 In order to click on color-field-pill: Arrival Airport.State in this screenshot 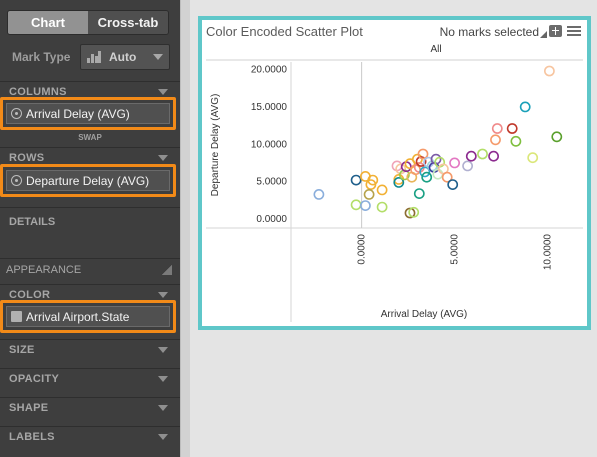, I will do `click(88, 316)`.